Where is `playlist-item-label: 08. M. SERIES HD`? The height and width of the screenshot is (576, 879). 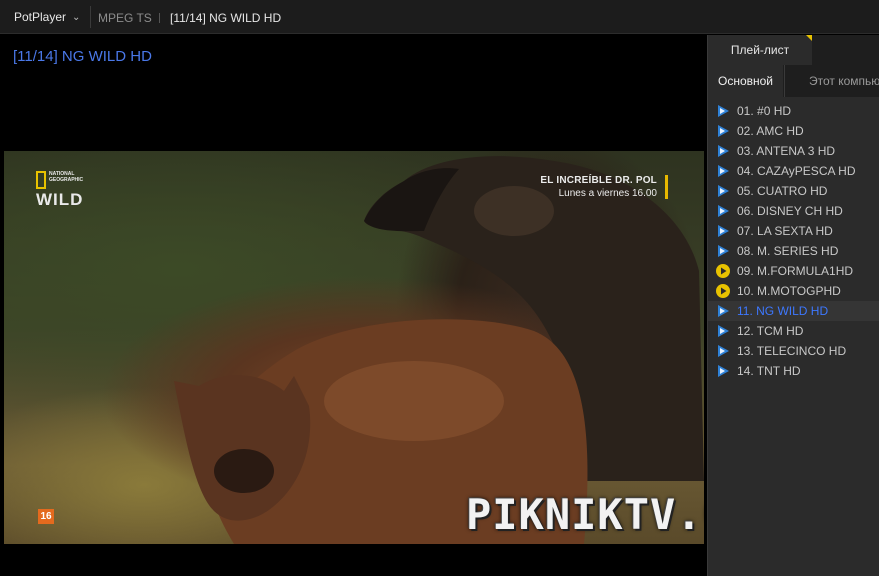
playlist-item-label: 08. M. SERIES HD is located at coordinates (788, 251).